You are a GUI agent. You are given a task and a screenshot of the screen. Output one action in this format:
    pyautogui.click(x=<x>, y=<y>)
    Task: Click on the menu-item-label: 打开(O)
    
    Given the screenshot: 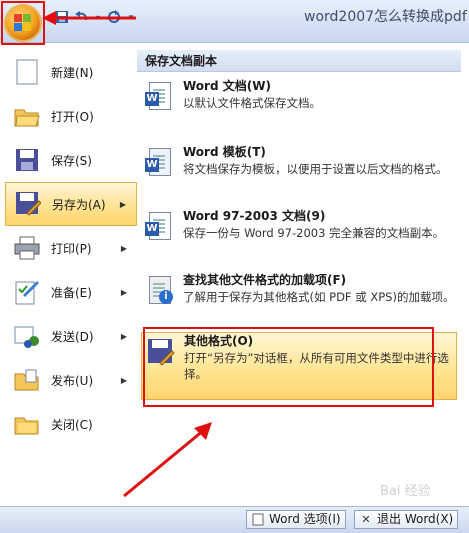 What is the action you would take?
    pyautogui.click(x=72, y=116)
    